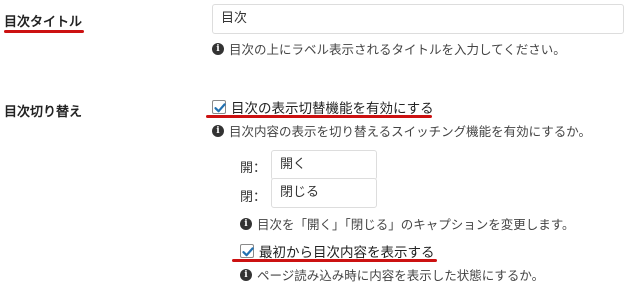 Image resolution: width=640 pixels, height=300 pixels. What do you see at coordinates (401, 275) in the screenshot?
I see `initial-open-info-text: ページ読み込み時に内容を表示した状態にするか。` at bounding box center [401, 275].